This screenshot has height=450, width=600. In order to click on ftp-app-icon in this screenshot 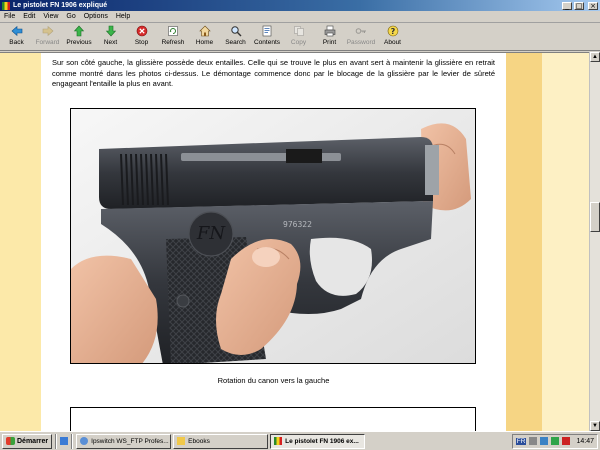, I will do `click(84, 441)`.